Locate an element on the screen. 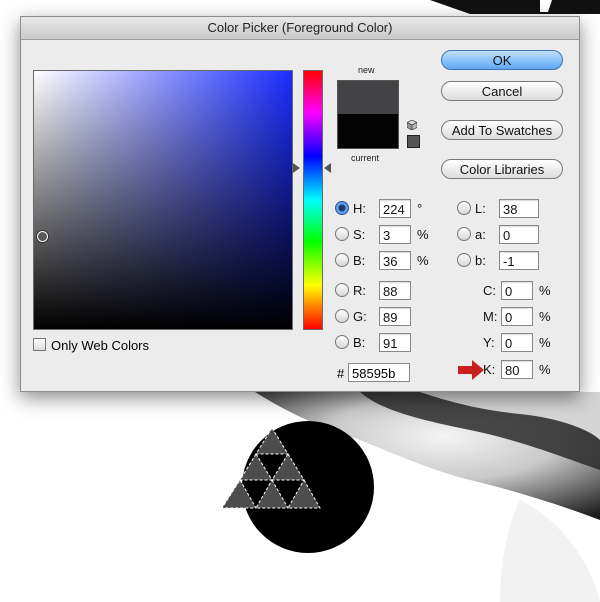 The width and height of the screenshot is (600, 602). blue-label: B: is located at coordinates (359, 342).